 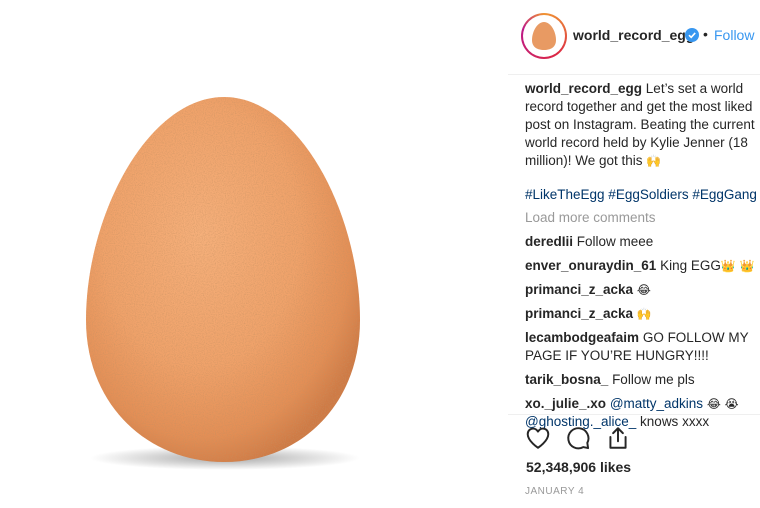 What do you see at coordinates (737, 266) in the screenshot?
I see `comment-emoji: 👑 👑` at bounding box center [737, 266].